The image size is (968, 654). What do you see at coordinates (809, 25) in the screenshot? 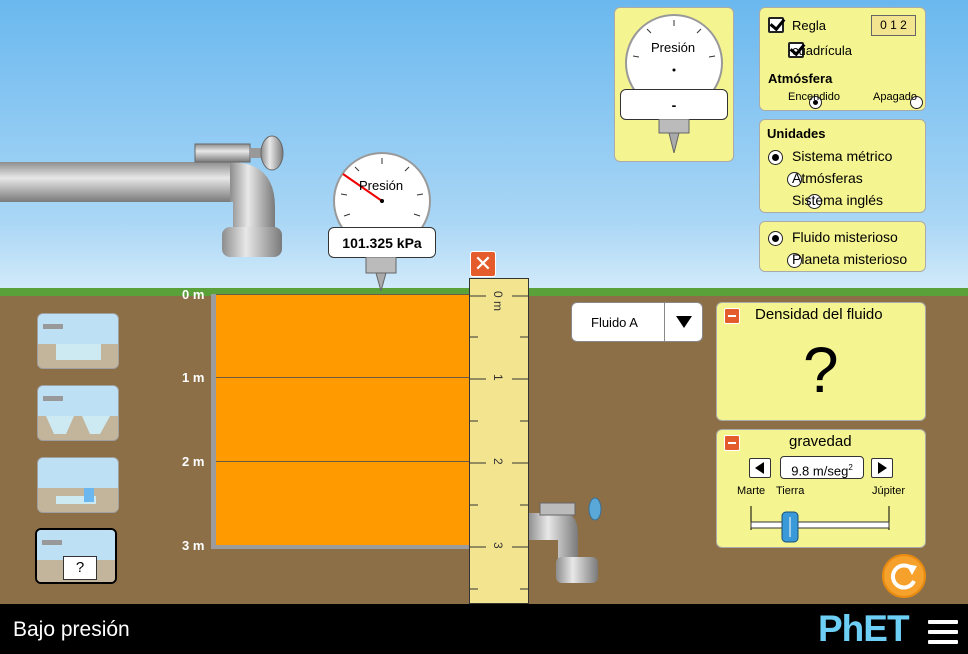
I see `ruler-checkbox-label: Regla` at bounding box center [809, 25].